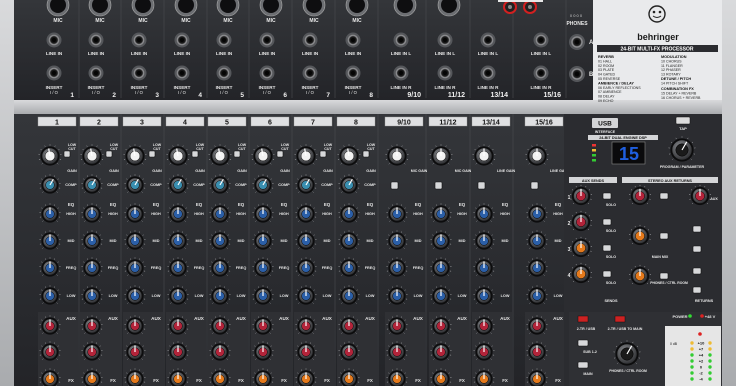 The width and height of the screenshot is (736, 386). Describe the element at coordinates (714, 199) in the screenshot. I see `to-aux-label: AUX` at that location.